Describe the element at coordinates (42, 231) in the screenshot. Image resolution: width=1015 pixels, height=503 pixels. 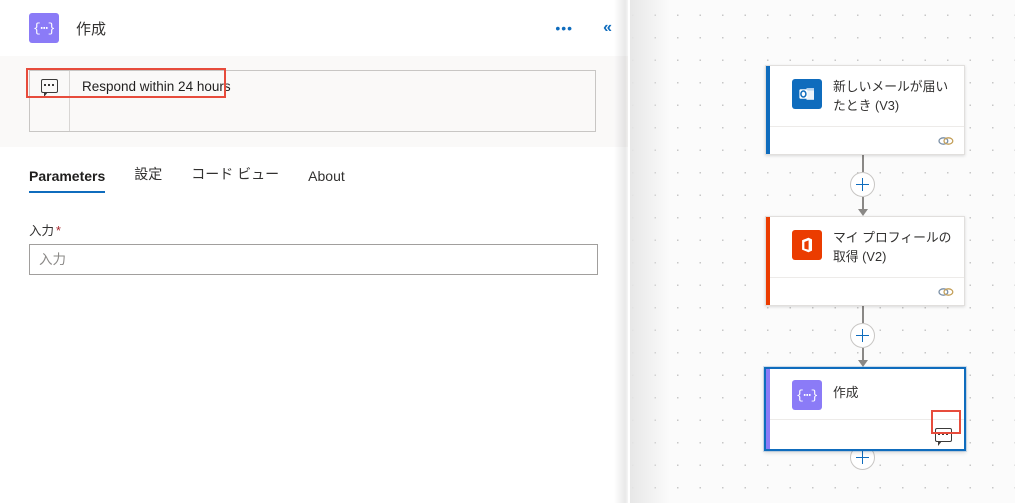
I see `input-field-label-text: 入力` at that location.